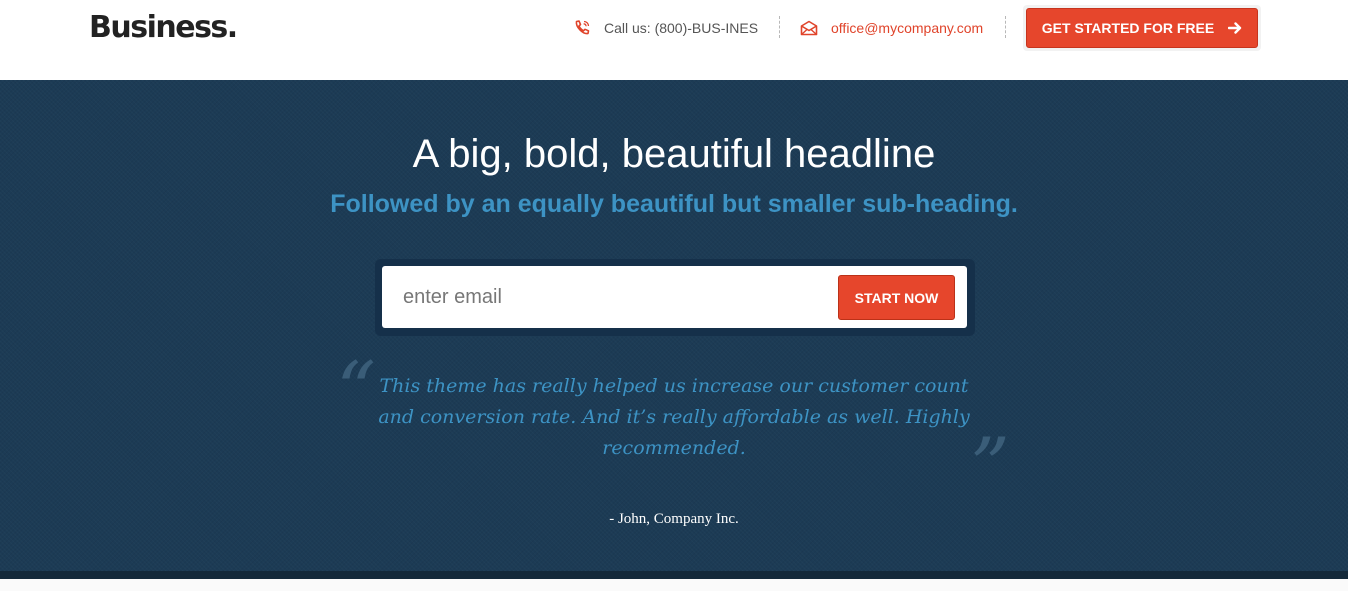  Describe the element at coordinates (1235, 28) in the screenshot. I see `arrow-right-icon` at that location.